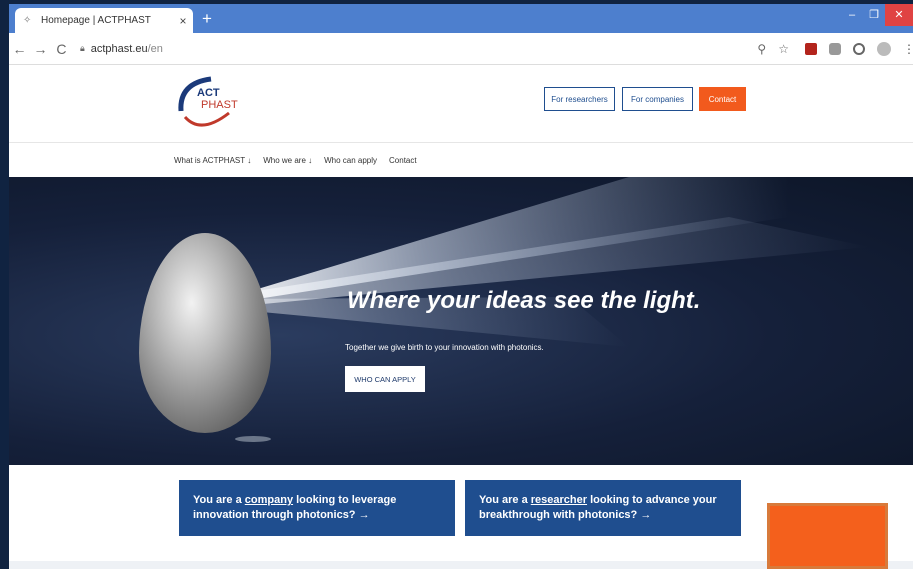 This screenshot has width=913, height=569. I want to click on circle-extension-icon, so click(858, 48).